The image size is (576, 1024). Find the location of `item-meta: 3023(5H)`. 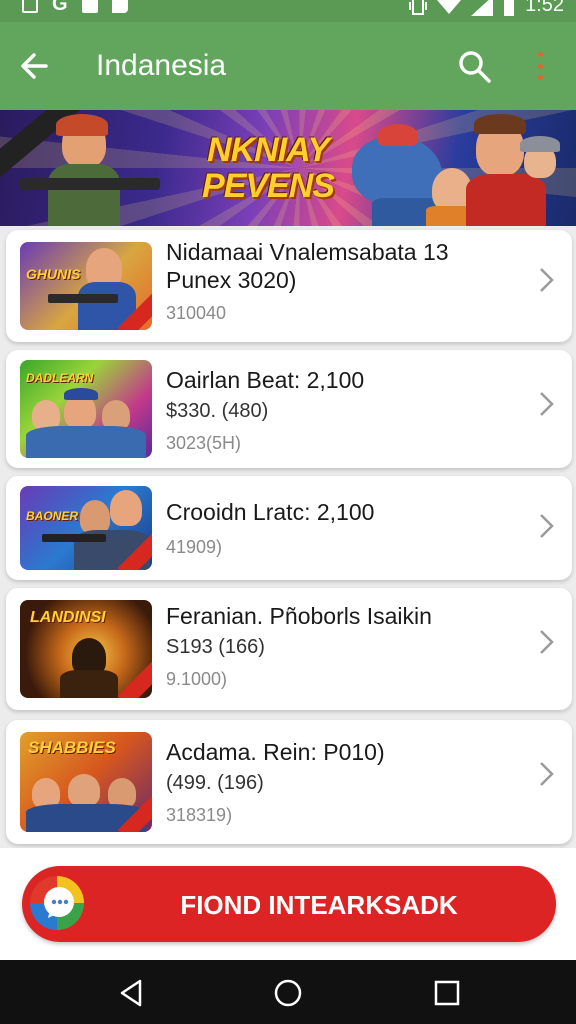

item-meta: 3023(5H) is located at coordinates (204, 443).